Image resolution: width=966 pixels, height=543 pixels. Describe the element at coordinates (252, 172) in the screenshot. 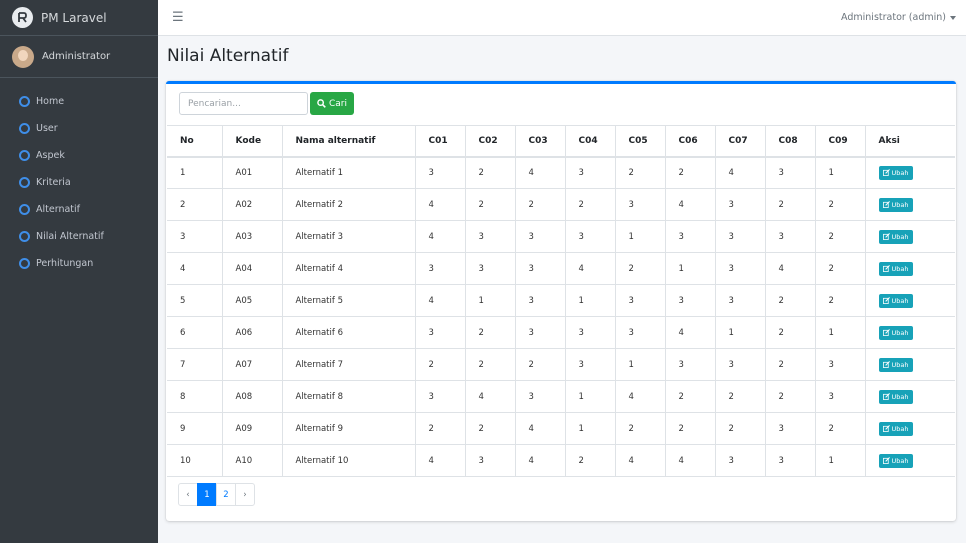

I see `table-cell: A01` at that location.